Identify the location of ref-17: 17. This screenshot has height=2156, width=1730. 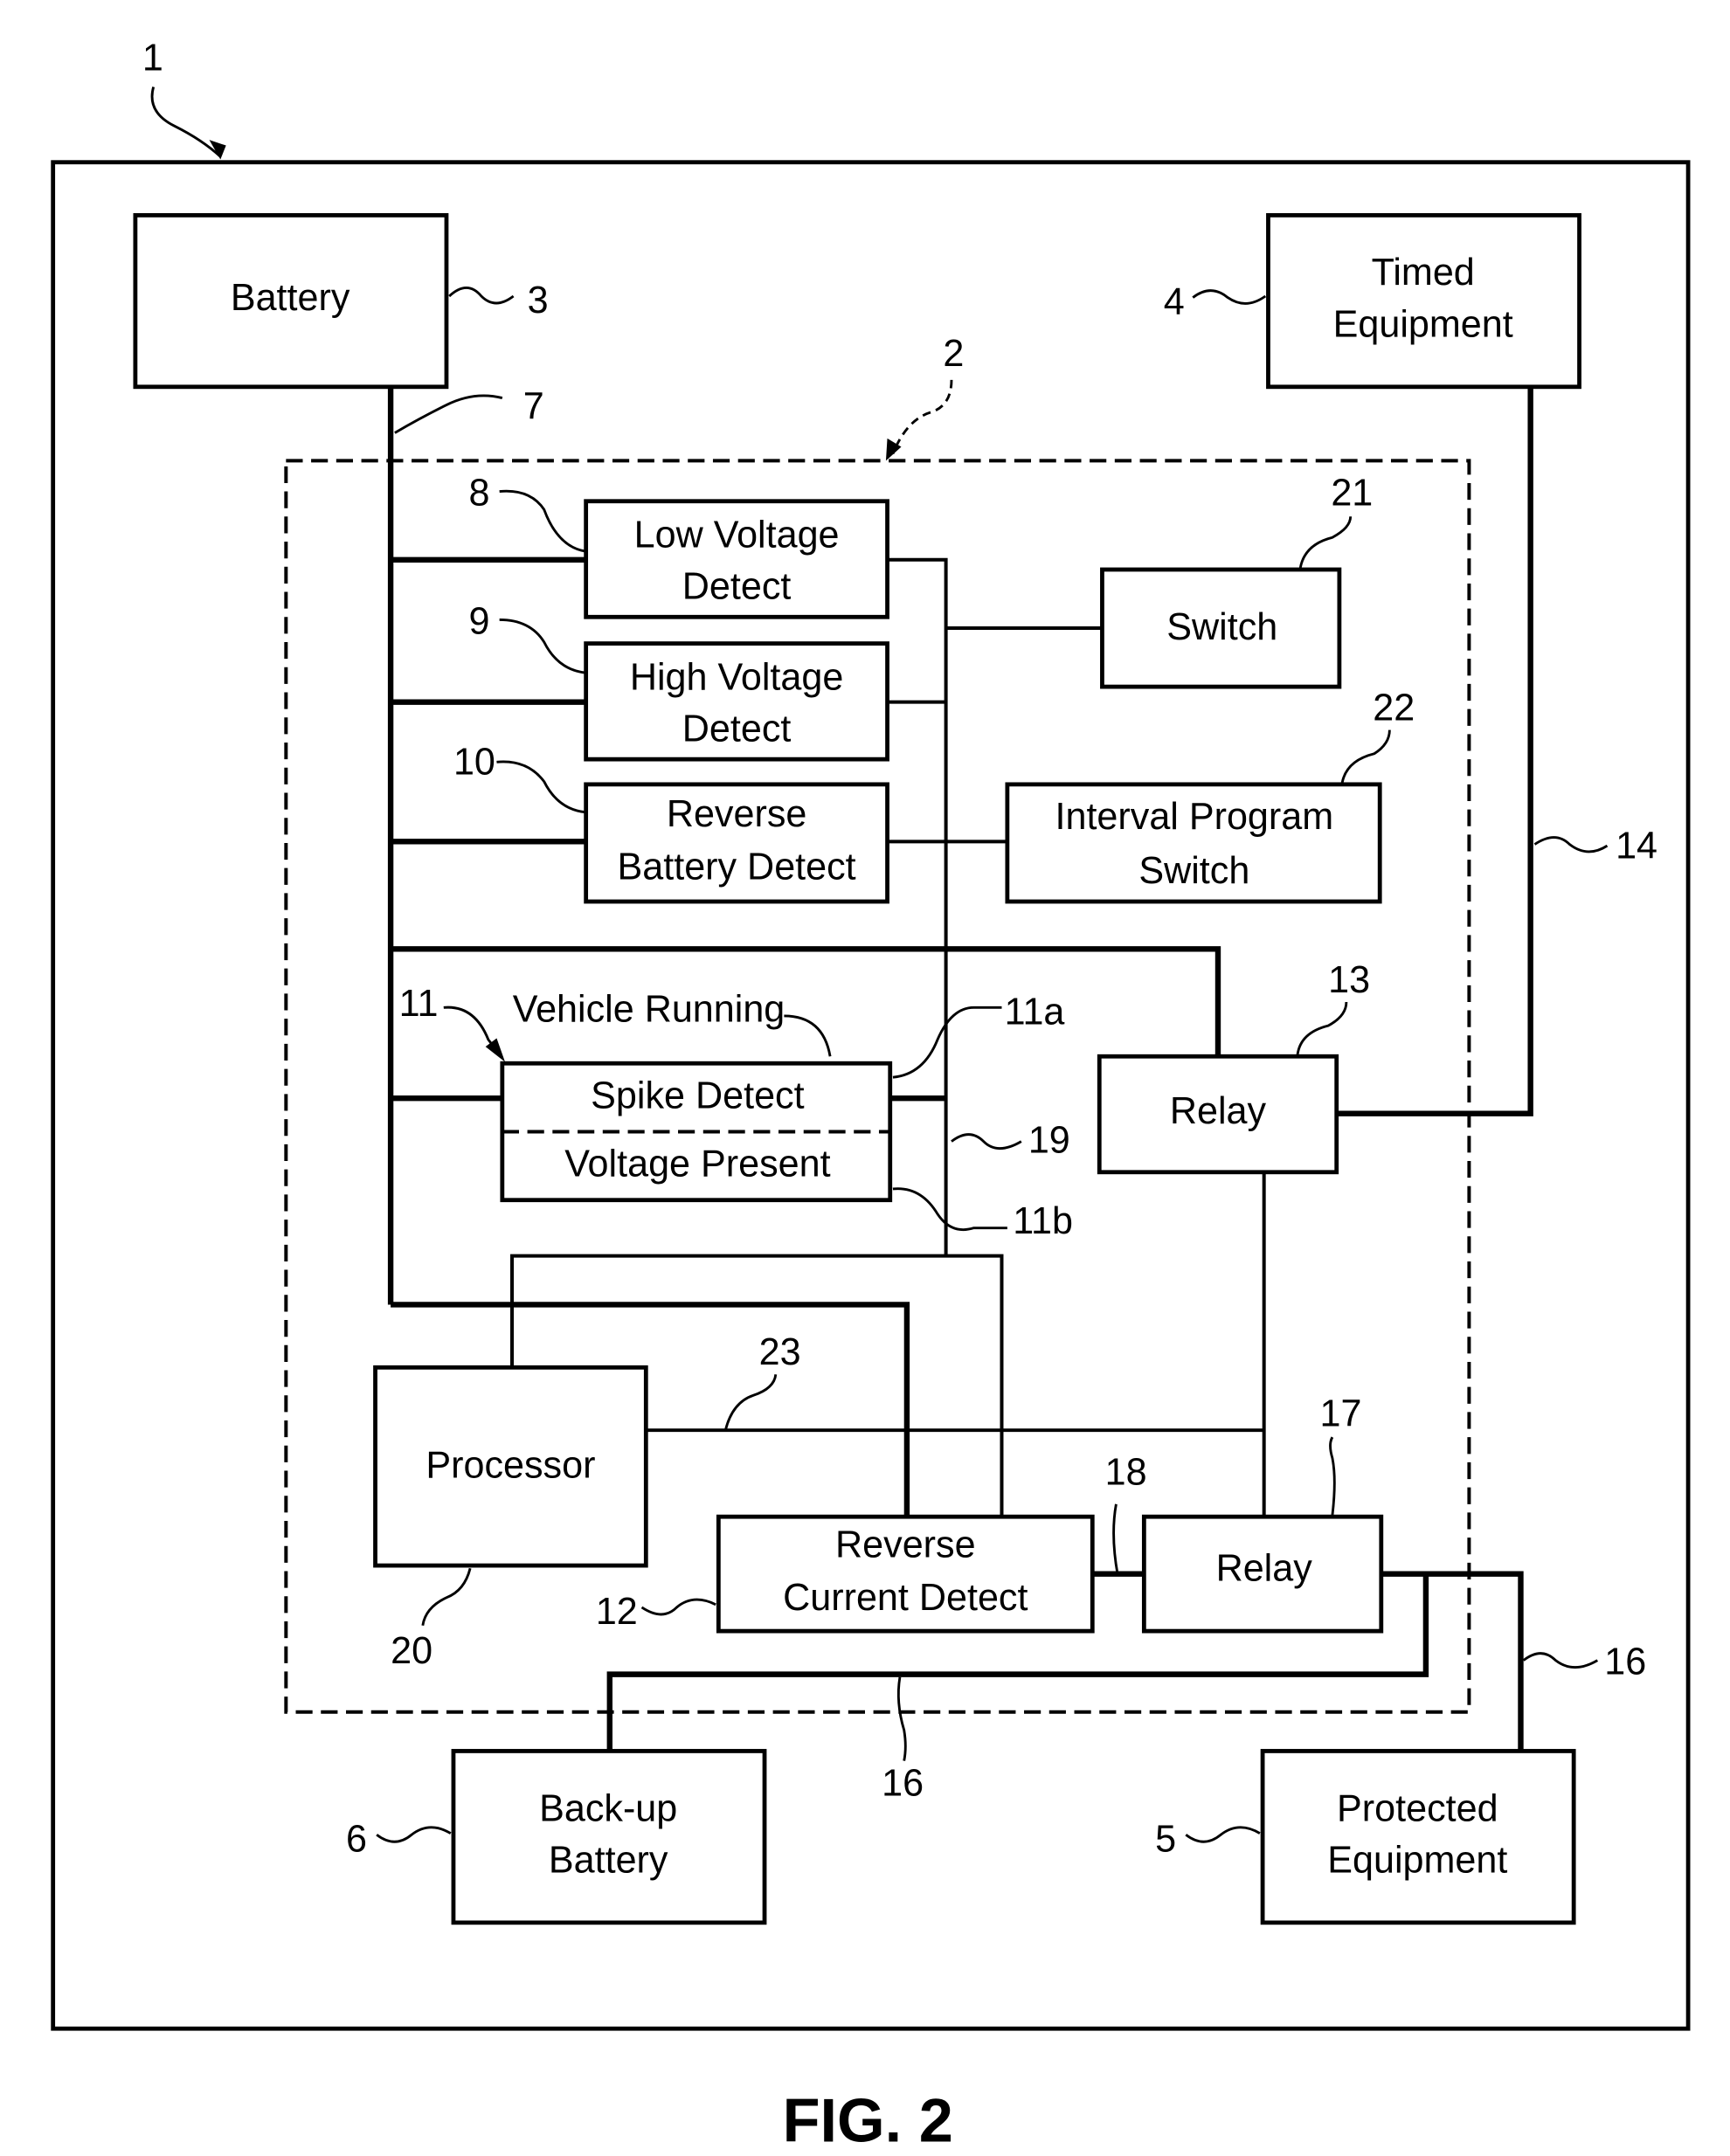
(1341, 1413).